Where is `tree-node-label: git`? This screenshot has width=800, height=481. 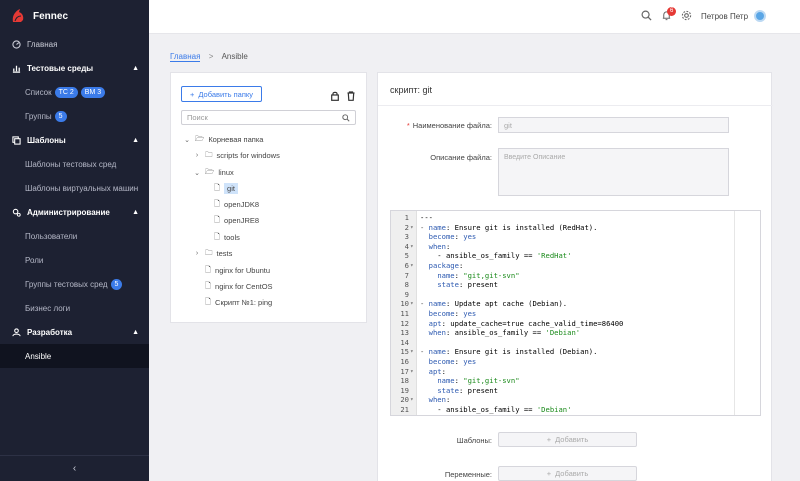
tree-node-label: git is located at coordinates (231, 188).